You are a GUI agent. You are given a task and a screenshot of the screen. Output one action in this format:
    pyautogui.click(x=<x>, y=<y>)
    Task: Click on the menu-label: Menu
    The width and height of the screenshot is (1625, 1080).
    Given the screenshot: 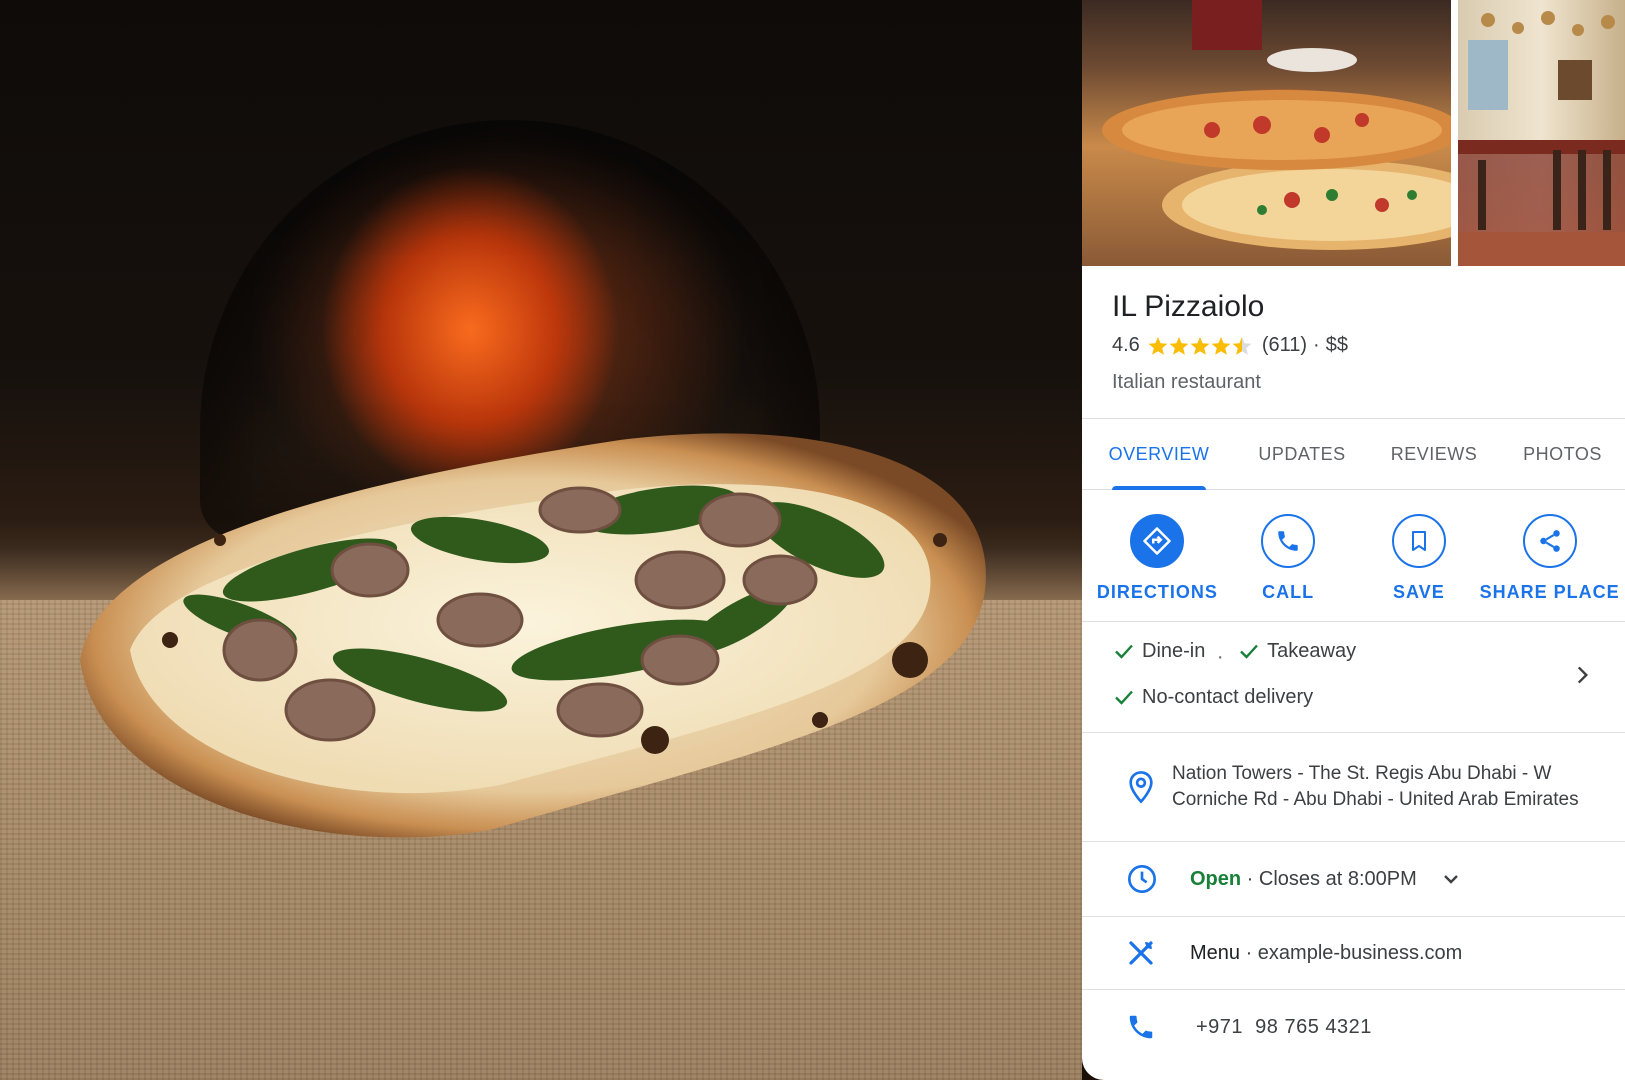 What is the action you would take?
    pyautogui.click(x=1215, y=952)
    